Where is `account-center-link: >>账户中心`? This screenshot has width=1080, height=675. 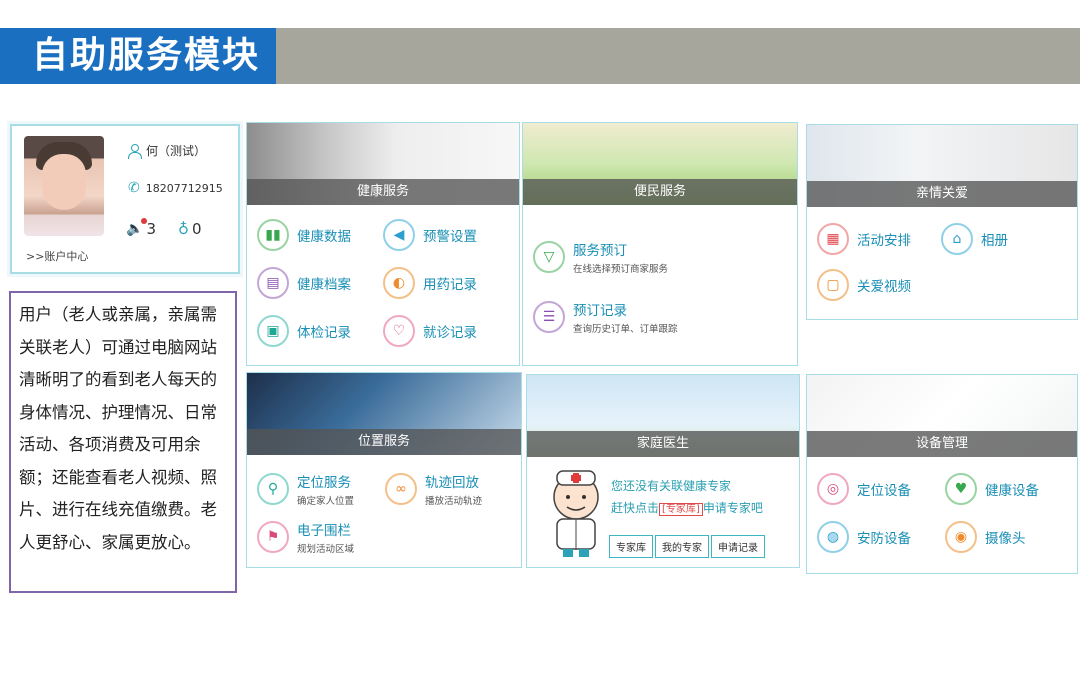
account-center-link: >>账户中心 is located at coordinates (57, 256).